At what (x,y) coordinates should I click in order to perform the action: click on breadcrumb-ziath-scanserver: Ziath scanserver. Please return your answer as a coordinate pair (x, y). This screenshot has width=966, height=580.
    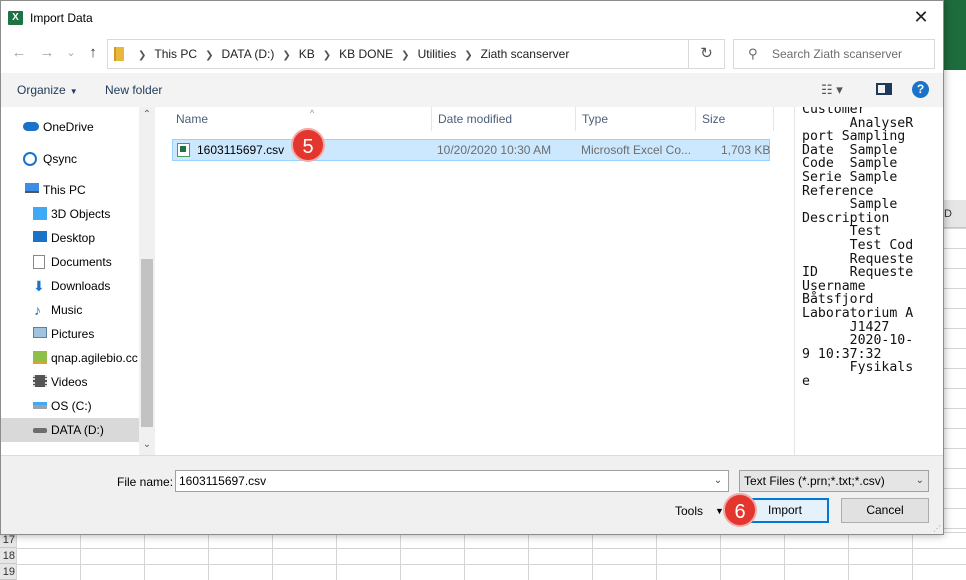
    Looking at the image, I should click on (525, 54).